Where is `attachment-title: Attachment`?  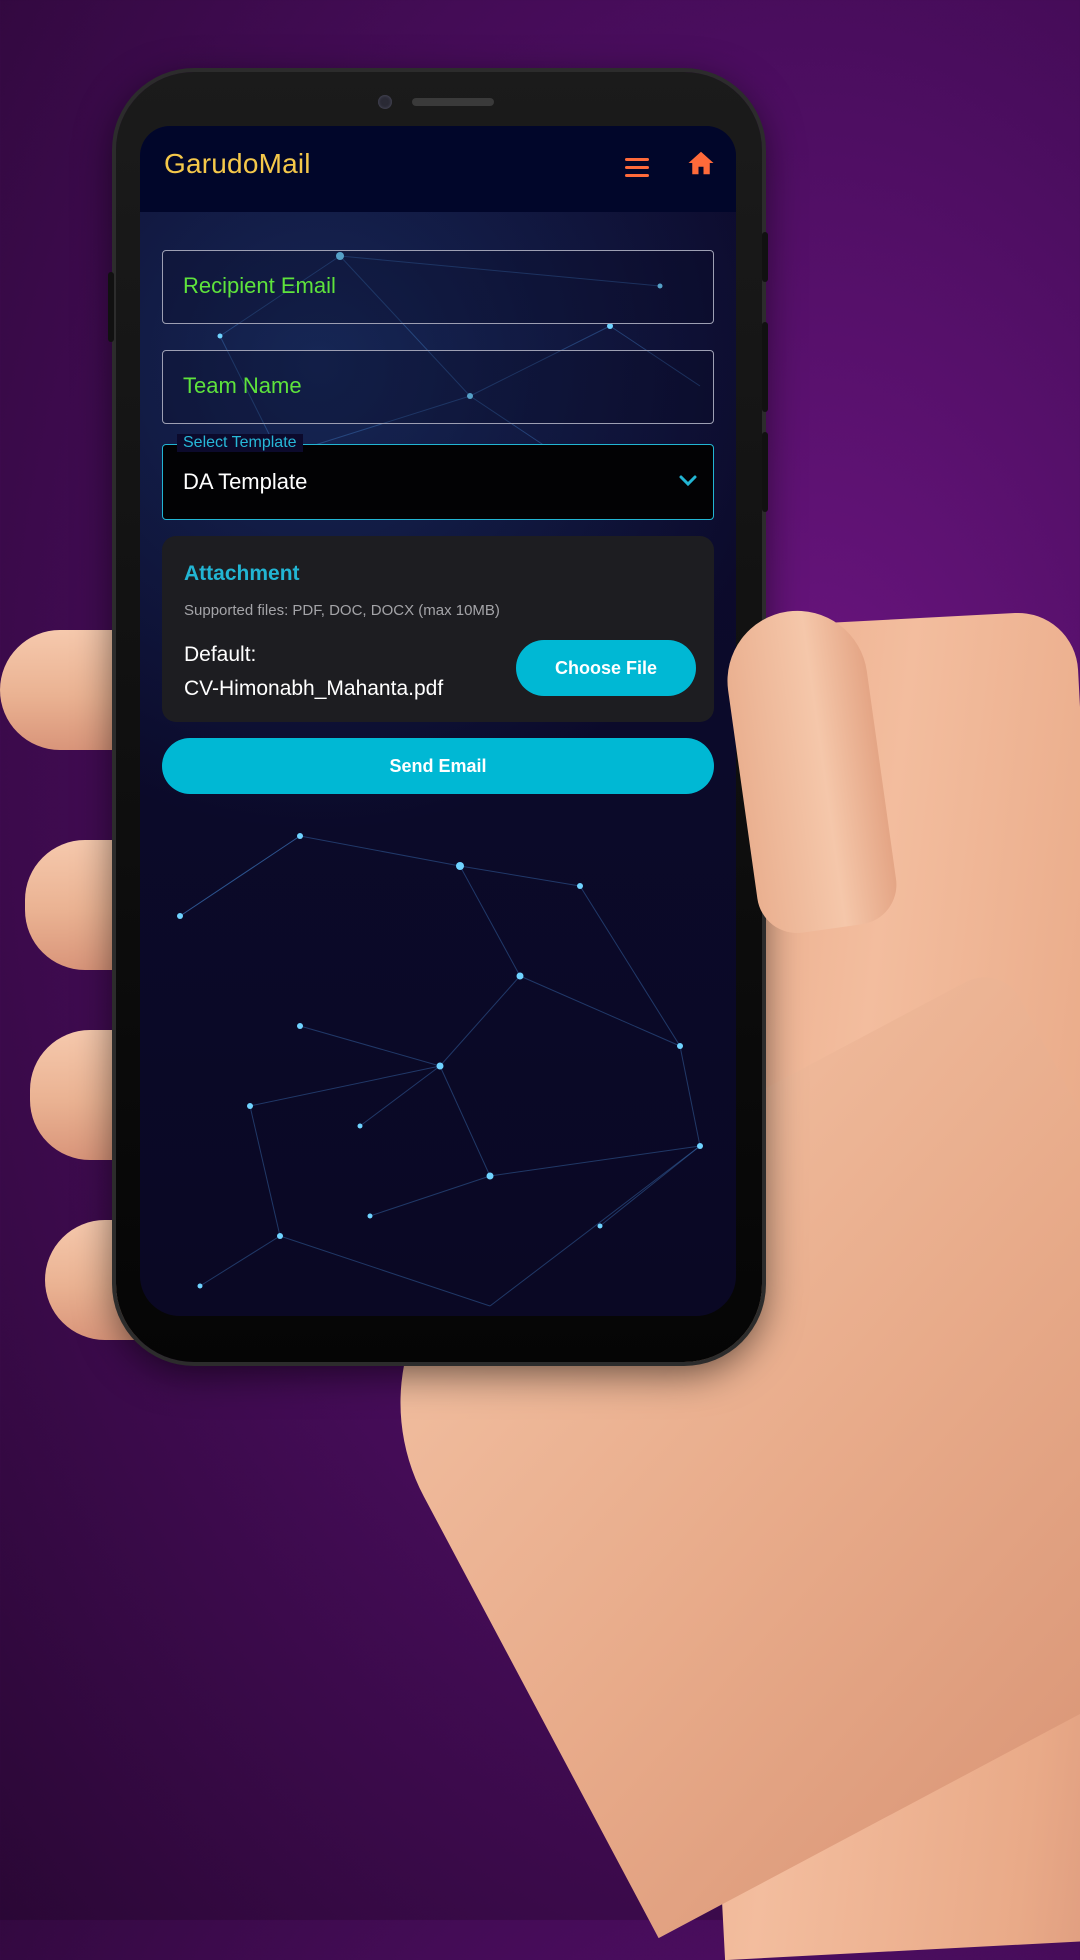 attachment-title: Attachment is located at coordinates (242, 573).